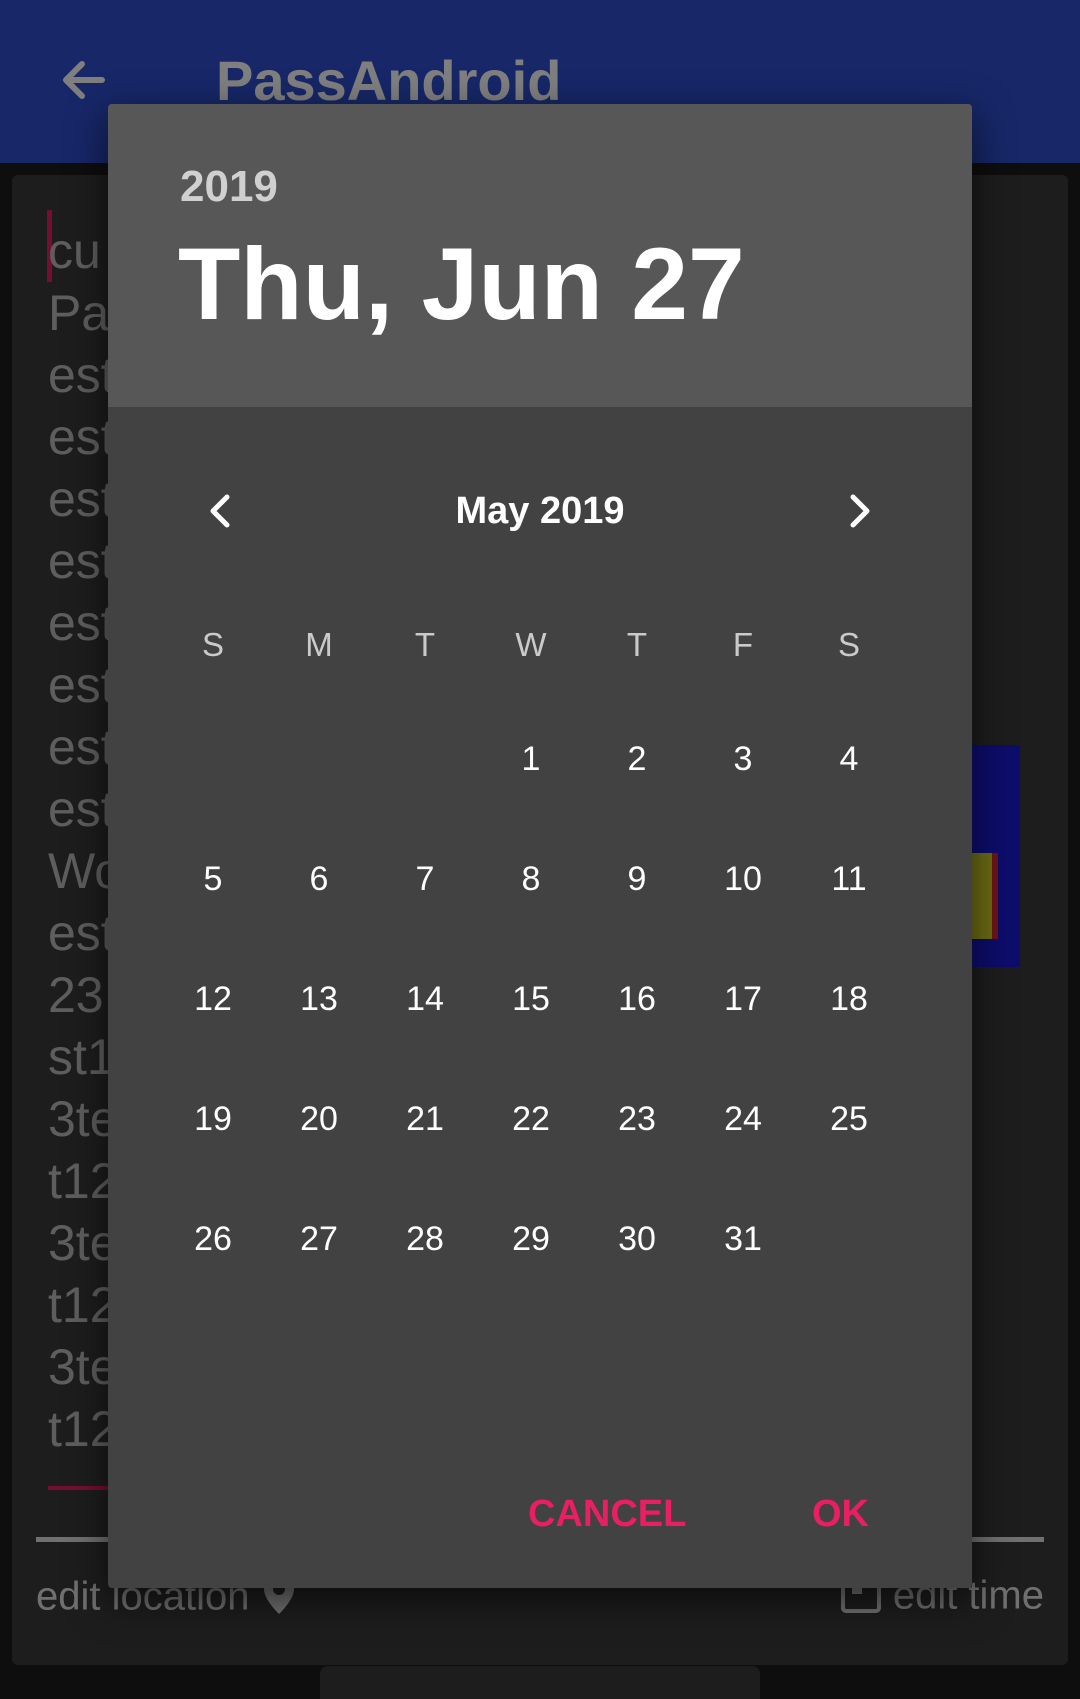 The height and width of the screenshot is (1699, 1080). What do you see at coordinates (637, 1119) in the screenshot?
I see `day-cell: 23` at bounding box center [637, 1119].